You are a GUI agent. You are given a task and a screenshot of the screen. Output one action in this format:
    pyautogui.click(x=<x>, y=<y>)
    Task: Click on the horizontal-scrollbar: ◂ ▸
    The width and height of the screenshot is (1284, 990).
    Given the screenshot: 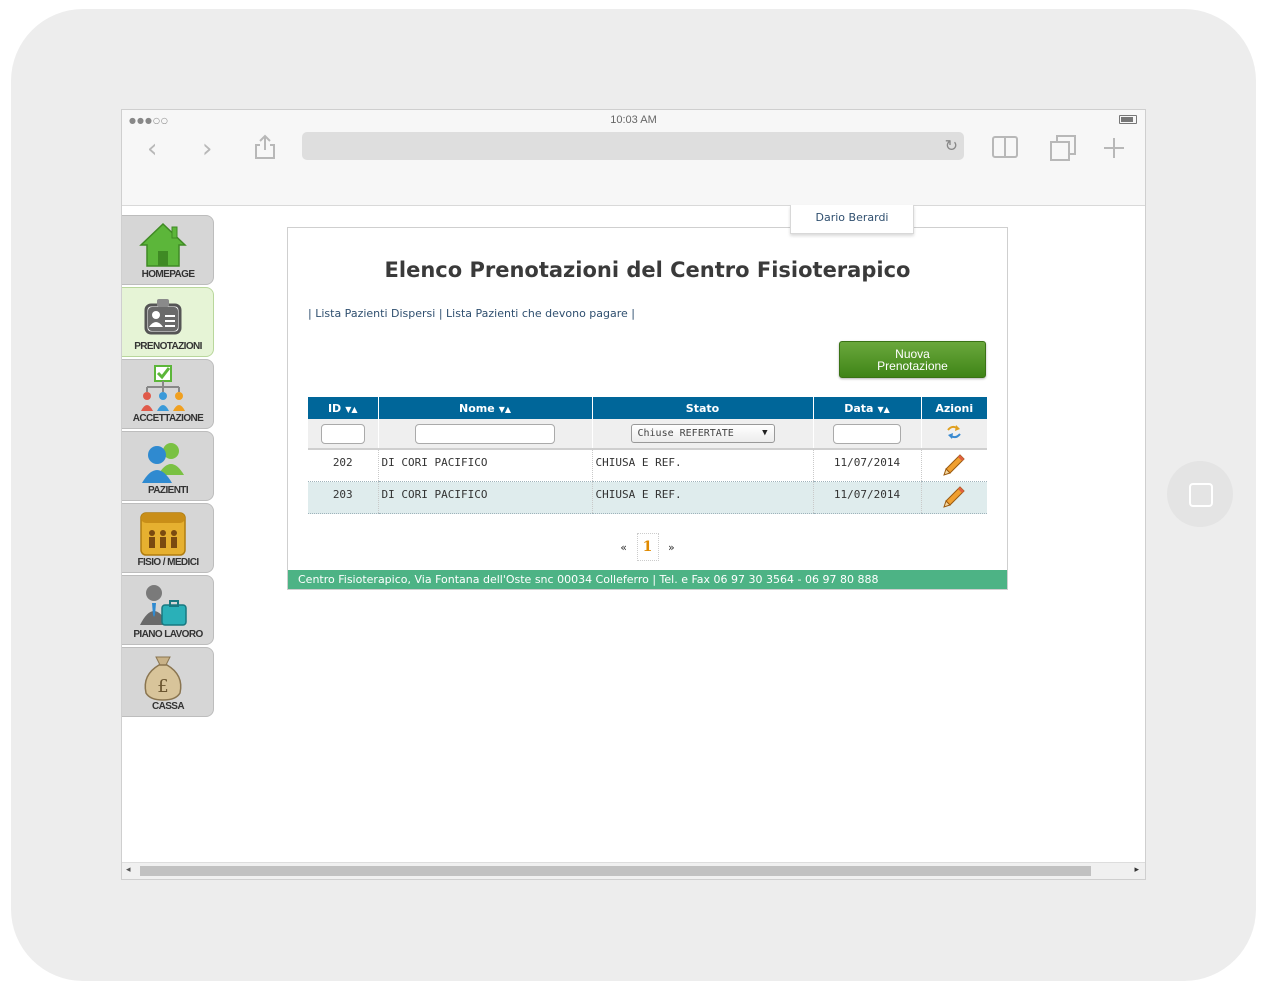 What is the action you would take?
    pyautogui.click(x=633, y=870)
    